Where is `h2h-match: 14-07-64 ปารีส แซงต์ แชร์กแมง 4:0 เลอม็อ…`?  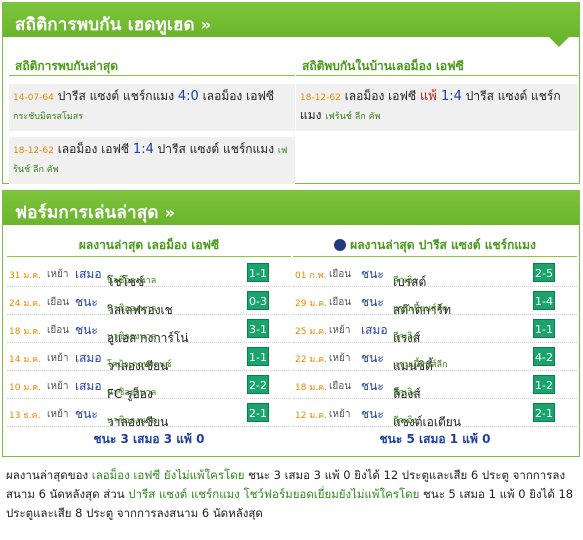 h2h-match: 14-07-64 ปารีส แซงต์ แชร์กแมง 4:0 เลอม็อ… is located at coordinates (152, 107).